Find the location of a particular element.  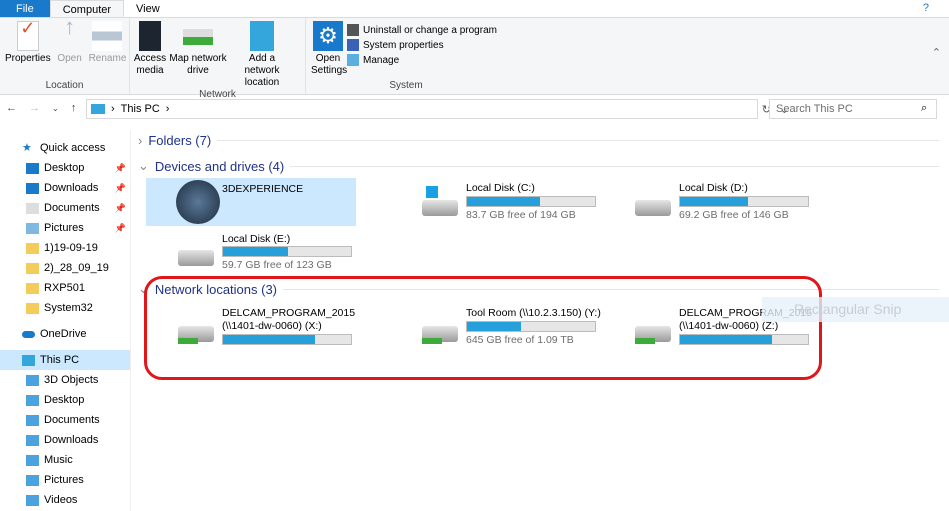

ribbon-collapse-icon: ⌃ is located at coordinates (936, 52).